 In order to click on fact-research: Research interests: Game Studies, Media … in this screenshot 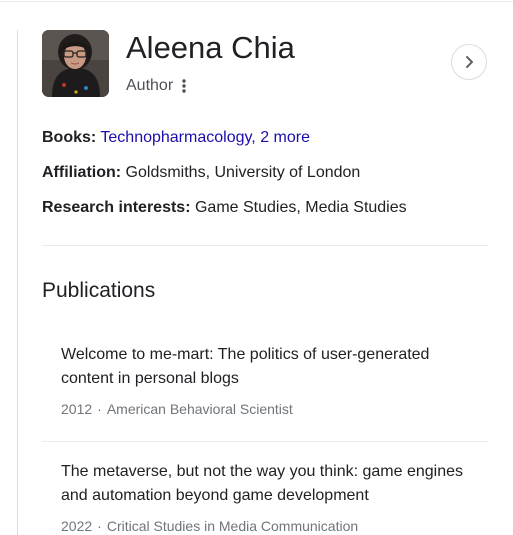, I will do `click(265, 208)`.